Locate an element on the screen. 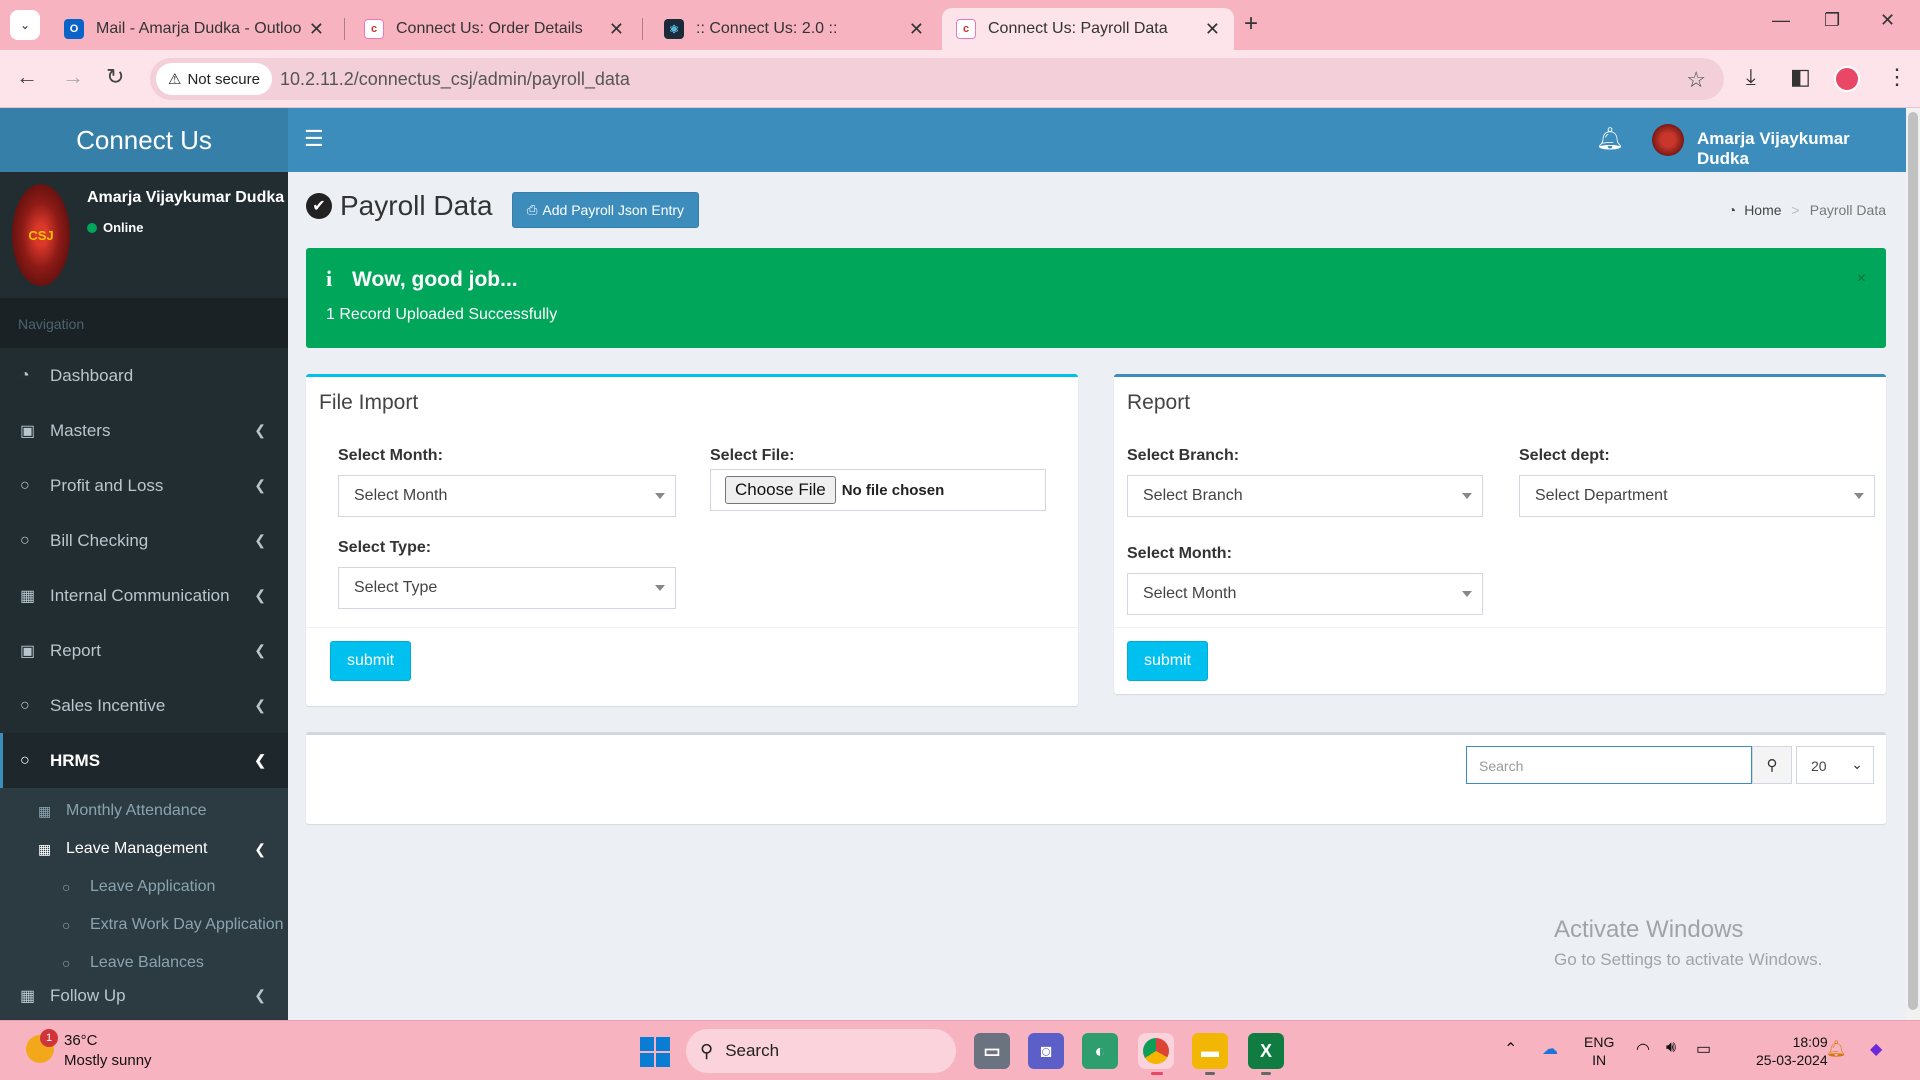 This screenshot has height=1080, width=1920. minimize-icon: — is located at coordinates (1781, 20).